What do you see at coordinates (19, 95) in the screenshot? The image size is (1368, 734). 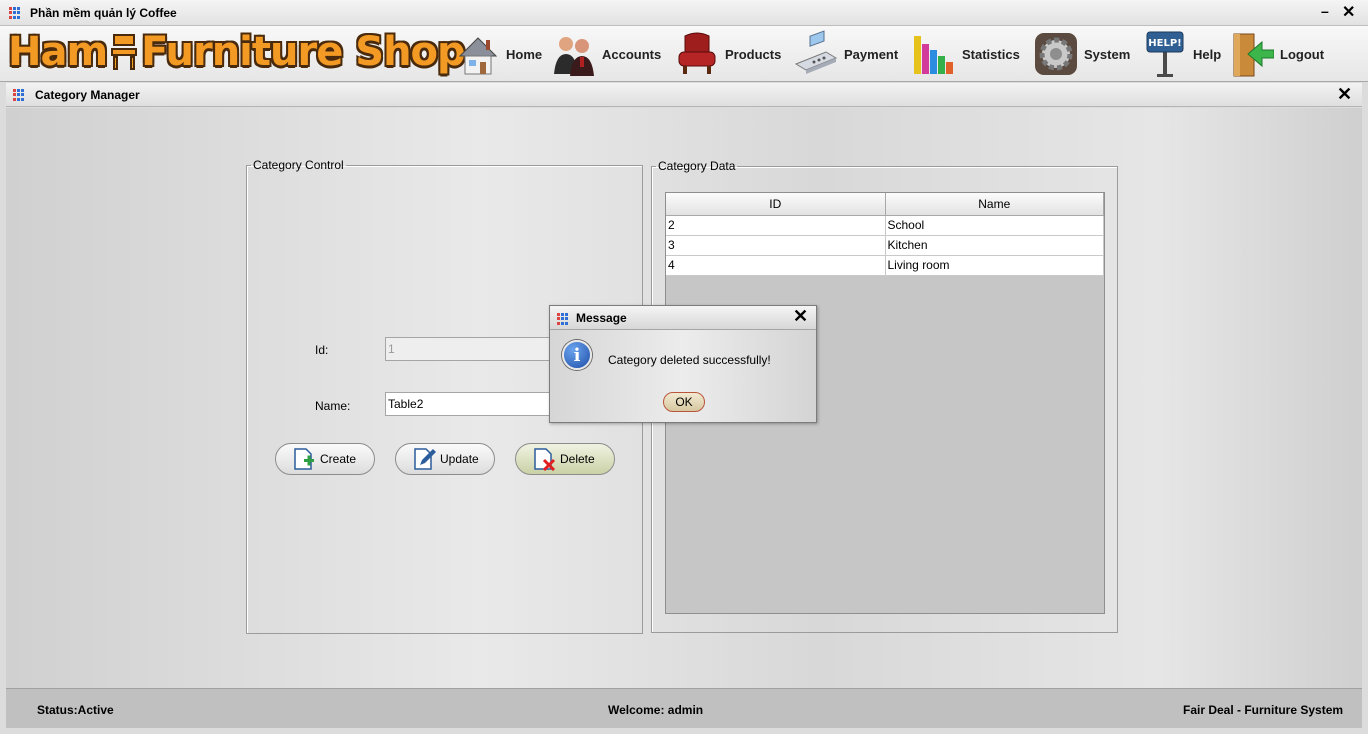 I see `frame-grid-icon` at bounding box center [19, 95].